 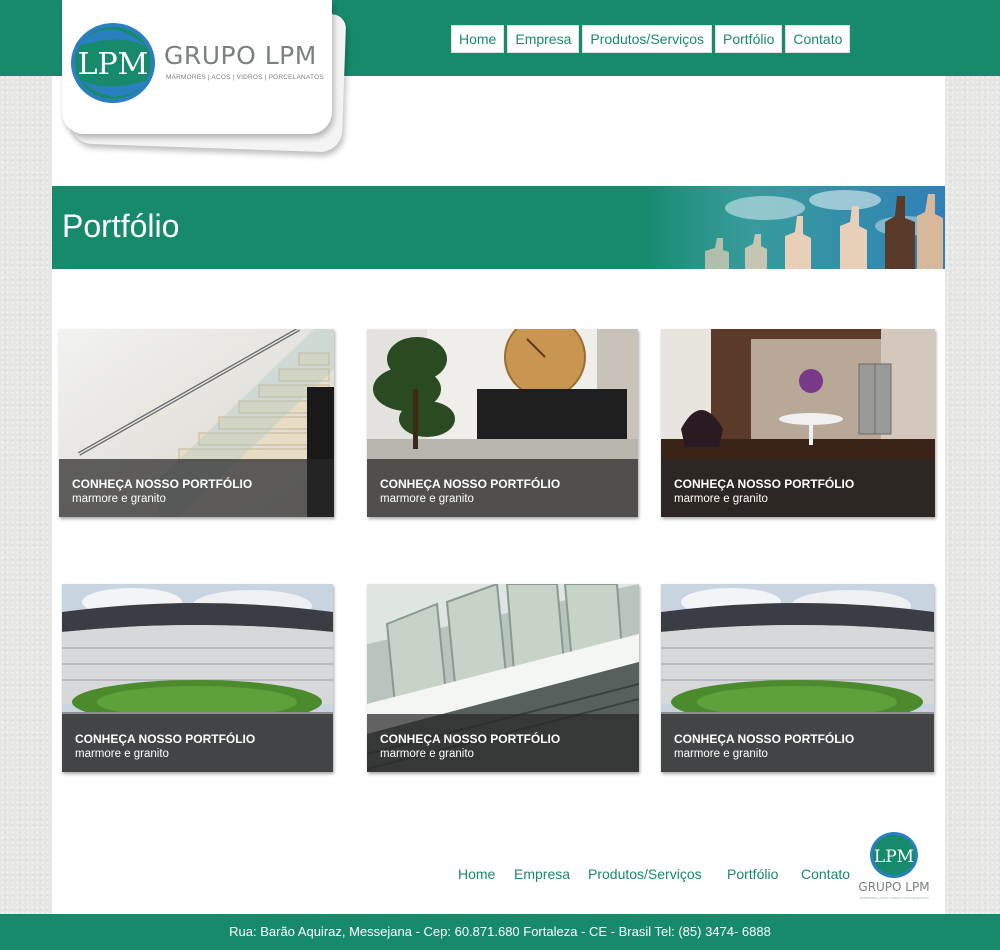 I want to click on page-banner: Portfólio, so click(x=498, y=227).